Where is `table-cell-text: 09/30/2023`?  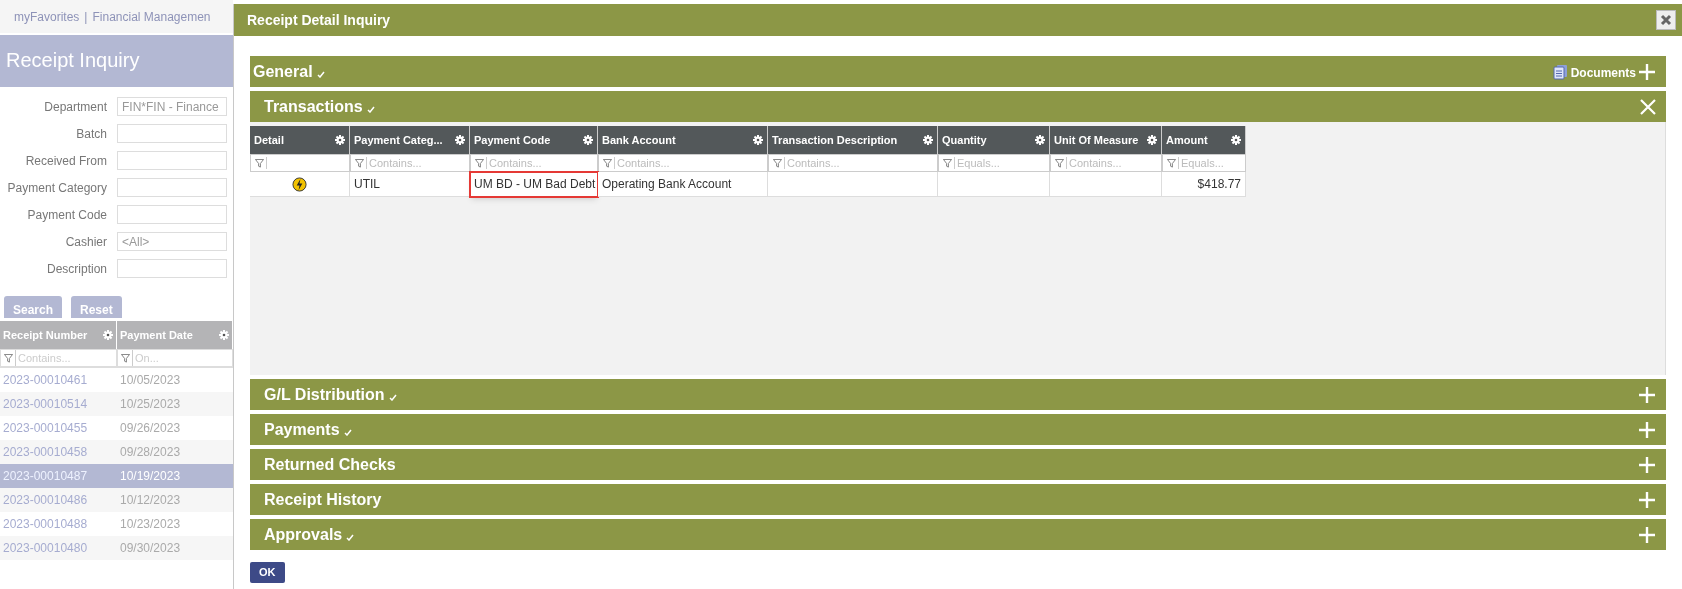
table-cell-text: 09/30/2023 is located at coordinates (150, 548).